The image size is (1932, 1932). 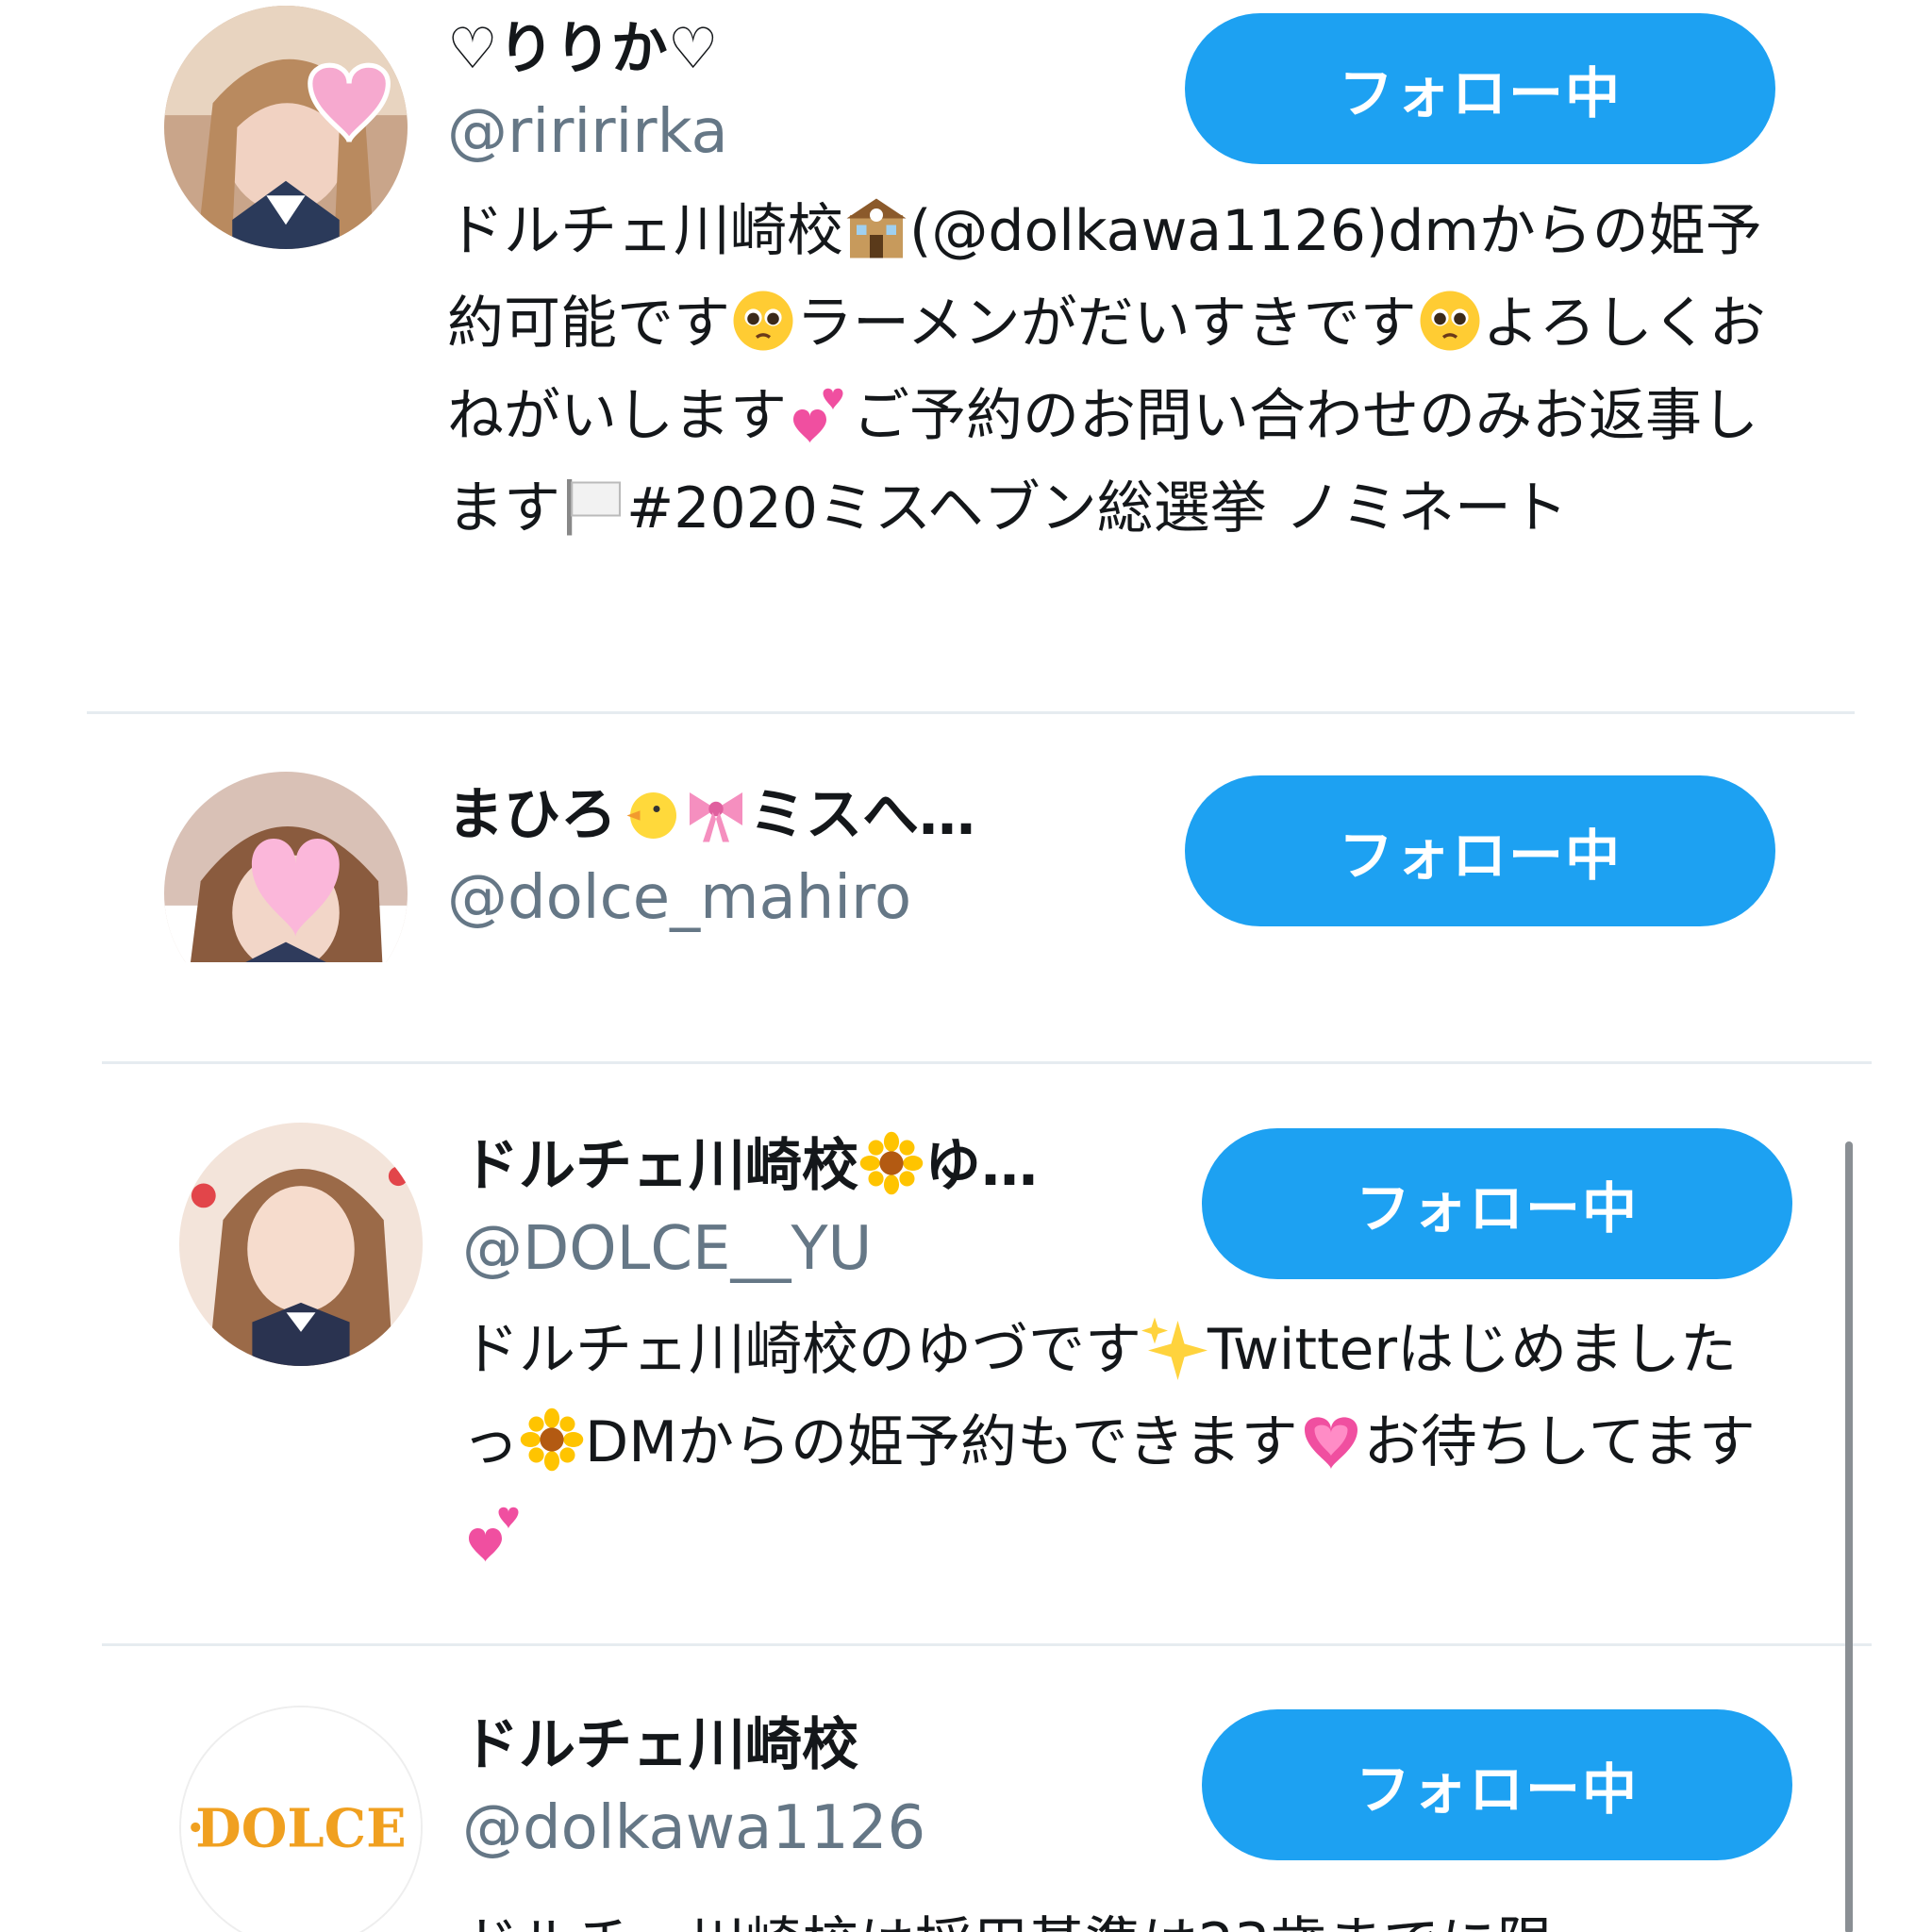 What do you see at coordinates (650, 812) in the screenshot?
I see `chick-emoji` at bounding box center [650, 812].